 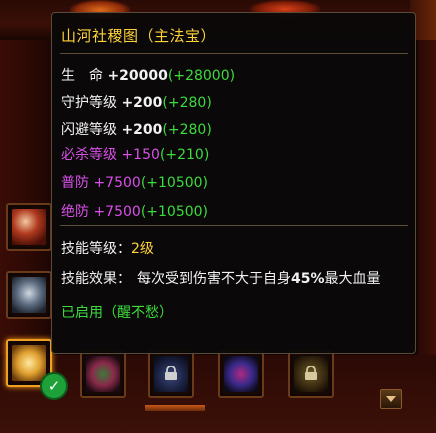 I want to click on stat-label: 生 命, so click(x=82, y=76).